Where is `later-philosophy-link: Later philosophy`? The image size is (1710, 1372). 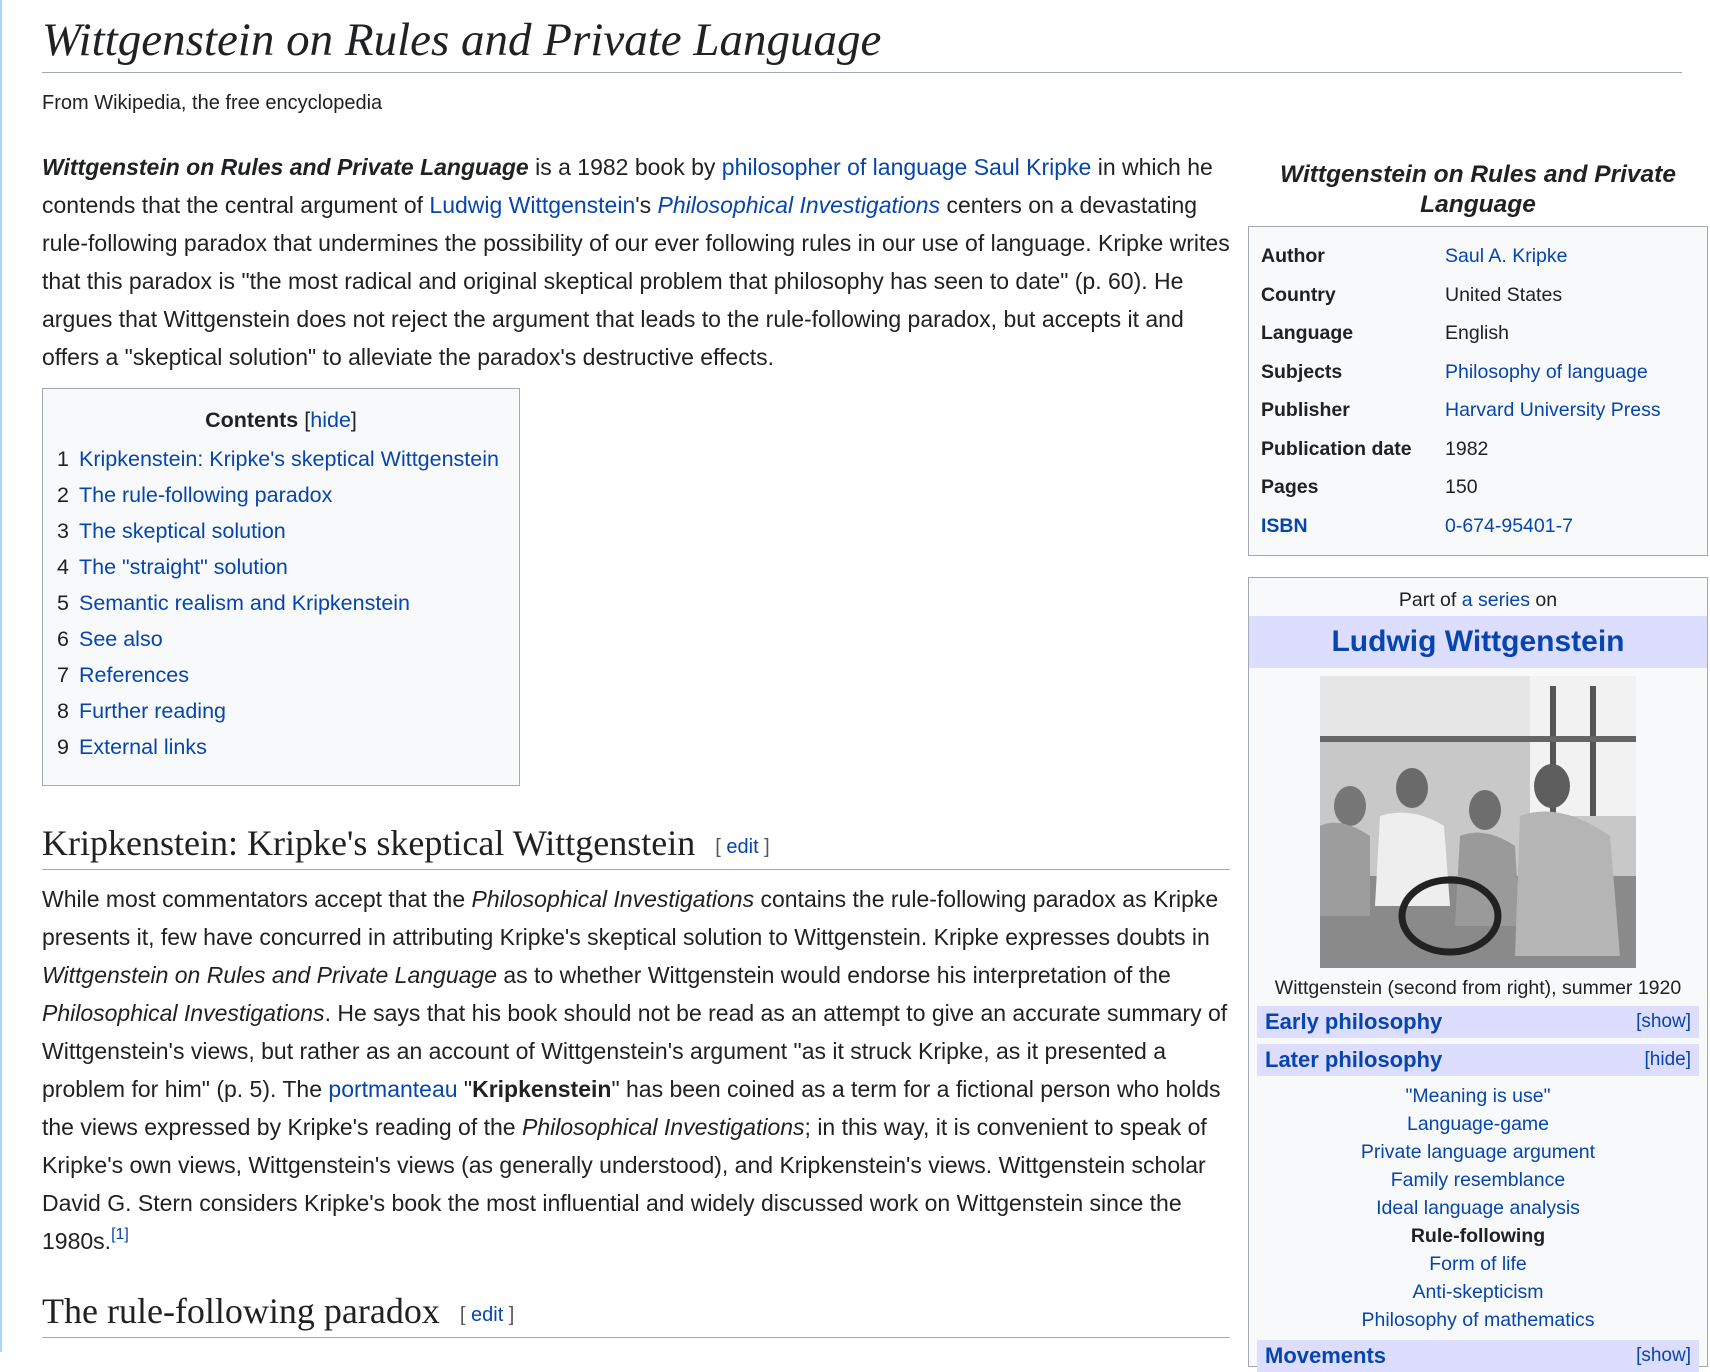
later-philosophy-link: Later philosophy is located at coordinates (1353, 1060).